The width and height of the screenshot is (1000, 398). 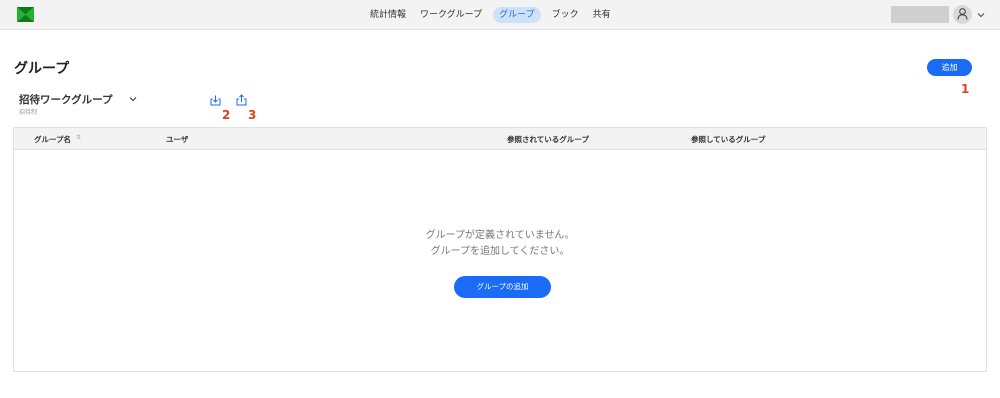 I want to click on user-avatar-icon, so click(x=962, y=14).